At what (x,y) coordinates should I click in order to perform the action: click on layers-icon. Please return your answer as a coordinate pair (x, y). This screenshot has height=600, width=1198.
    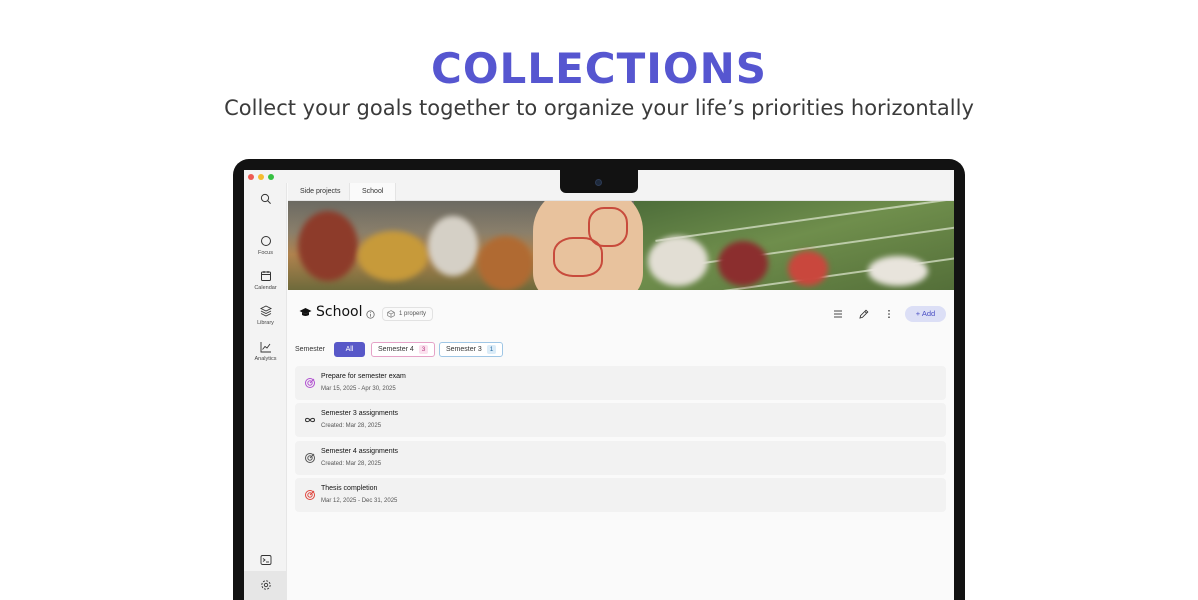
    Looking at the image, I should click on (265, 311).